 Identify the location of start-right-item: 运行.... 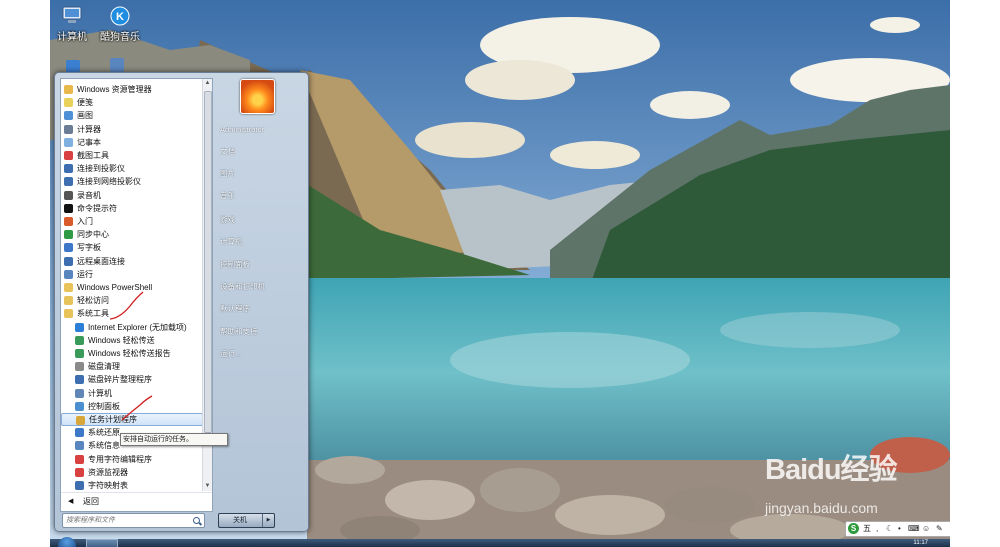
(262, 354).